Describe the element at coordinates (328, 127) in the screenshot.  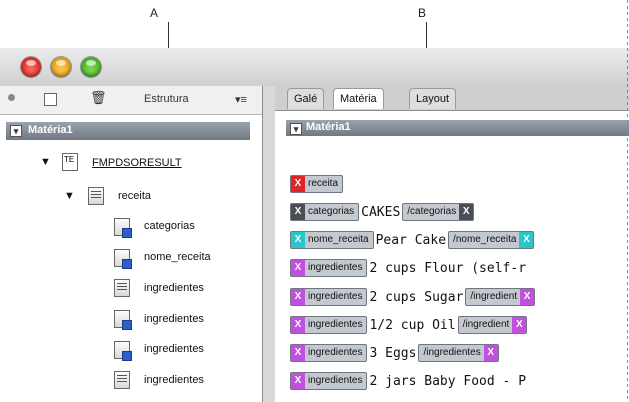
I see `editor-title: Matéria1` at that location.